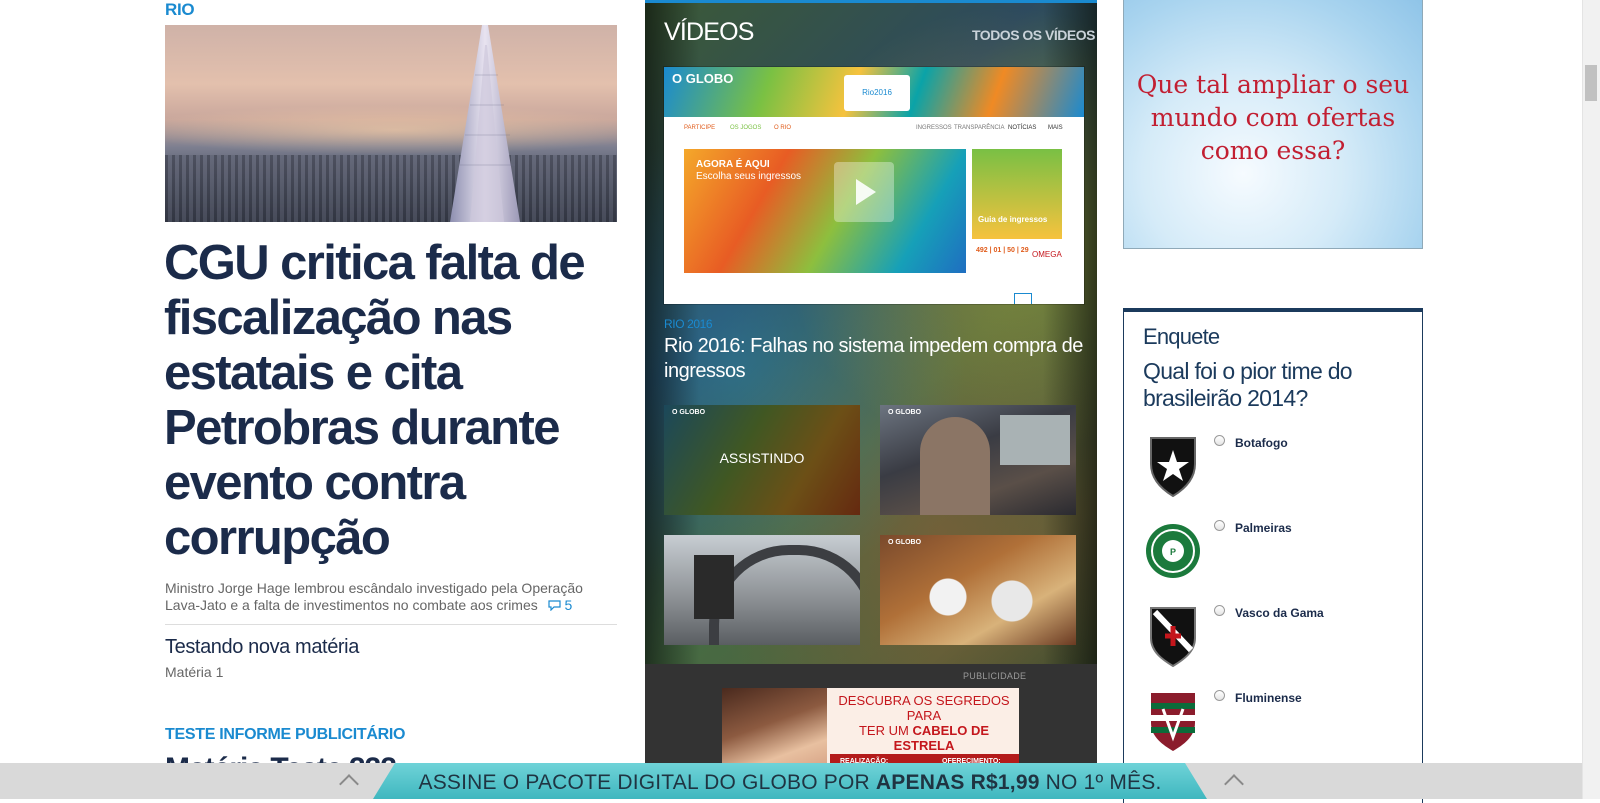 This screenshot has height=803, width=1600. What do you see at coordinates (877, 93) in the screenshot?
I see `rio2016-logo: Rio2016` at bounding box center [877, 93].